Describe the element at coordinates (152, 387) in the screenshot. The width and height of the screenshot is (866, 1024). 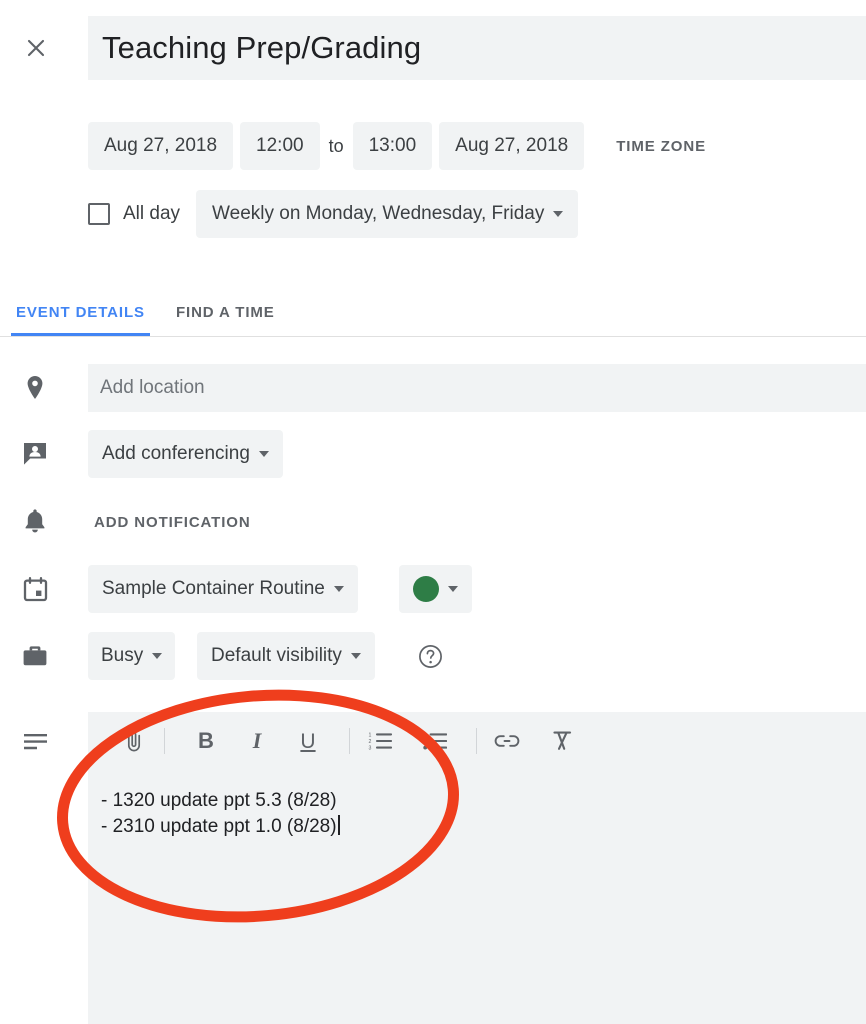
I see `location-placeholder: Add location` at that location.